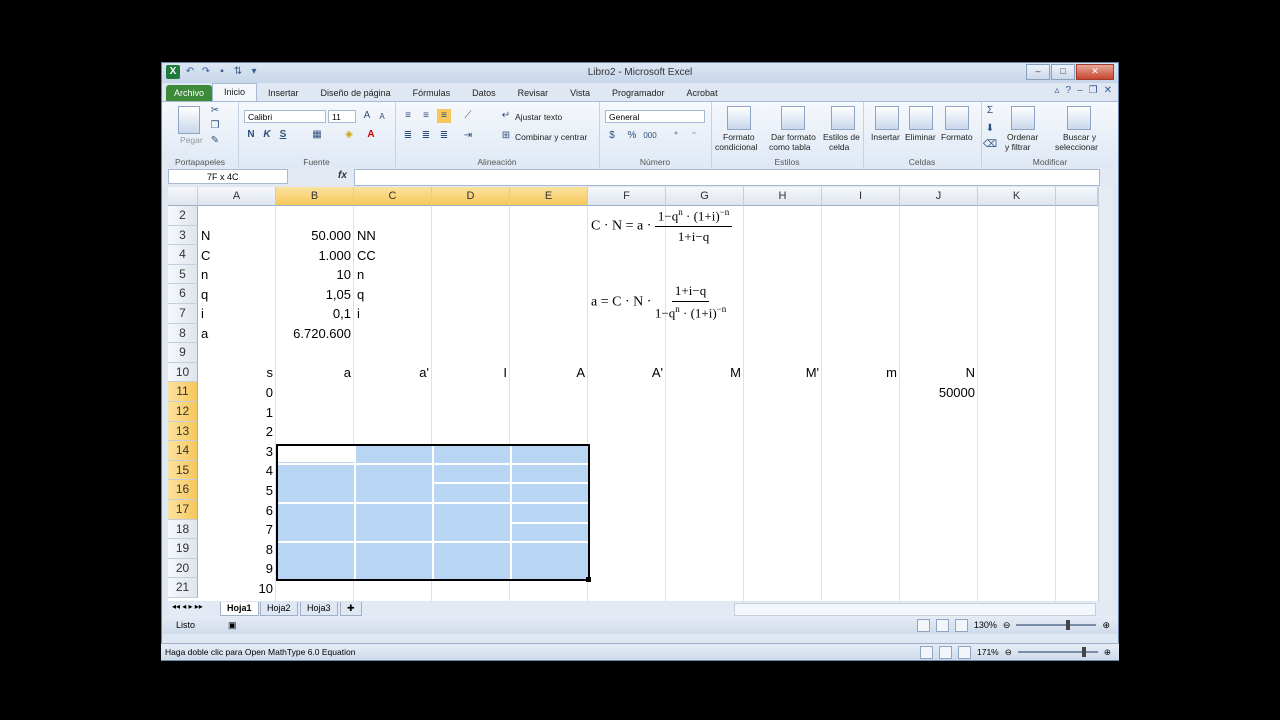  What do you see at coordinates (183, 314) in the screenshot?
I see `row-header: 7` at bounding box center [183, 314].